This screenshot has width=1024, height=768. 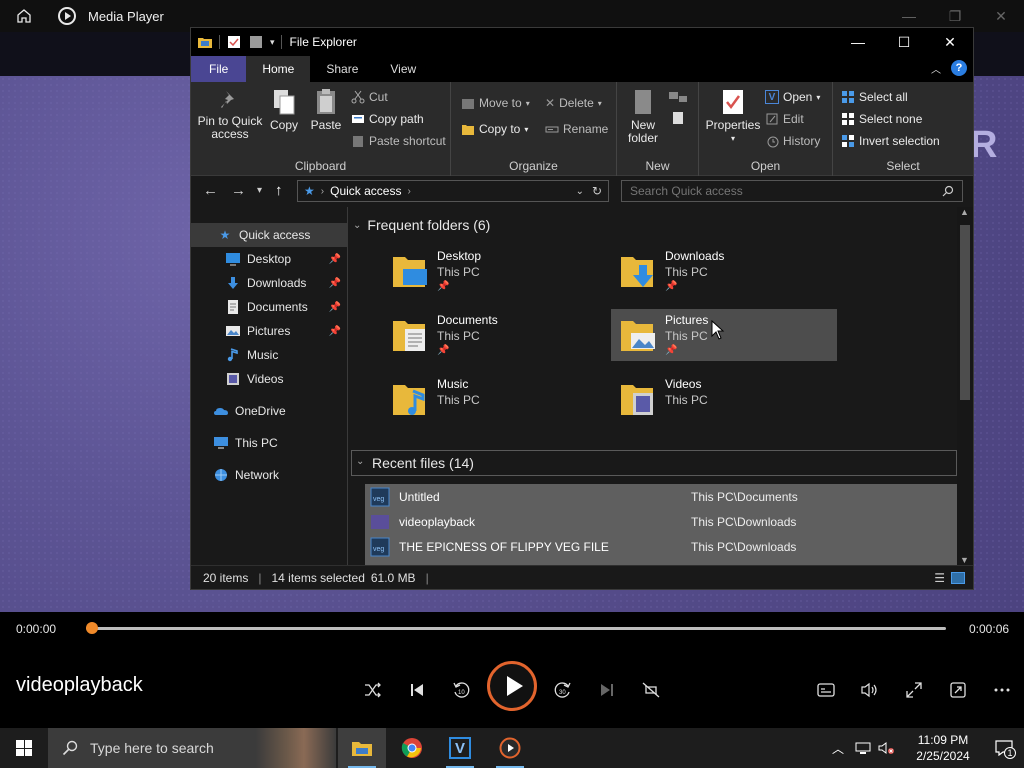 What do you see at coordinates (369, 97) in the screenshot?
I see `cut-button: Cut` at bounding box center [369, 97].